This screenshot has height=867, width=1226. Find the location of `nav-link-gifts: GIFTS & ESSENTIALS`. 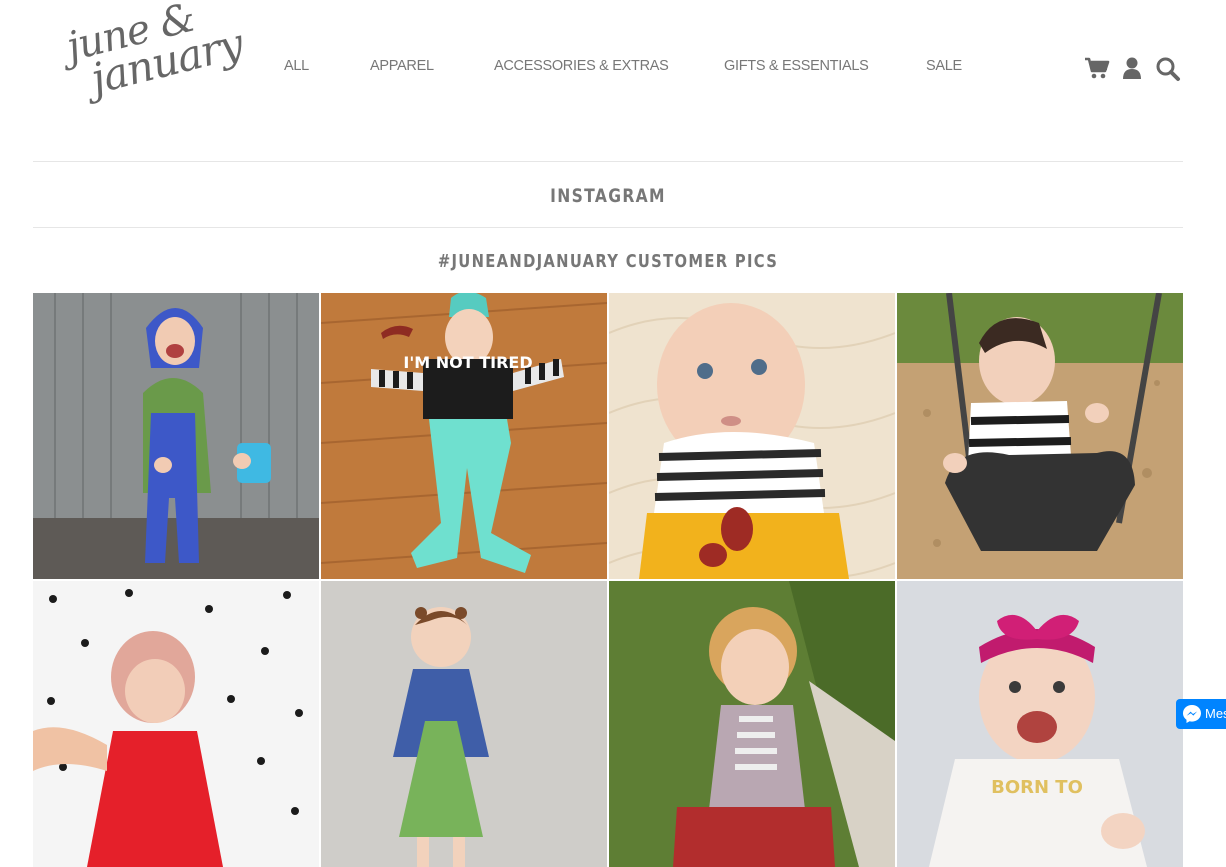

nav-link-gifts: GIFTS & ESSENTIALS is located at coordinates (796, 66).